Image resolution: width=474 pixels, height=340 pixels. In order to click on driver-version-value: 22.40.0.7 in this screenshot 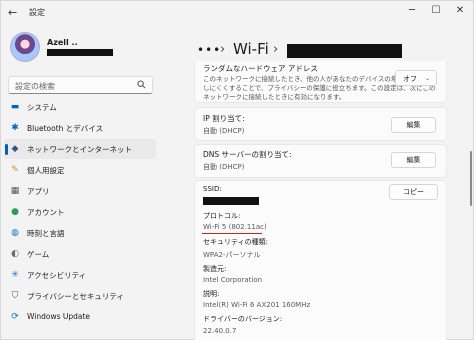, I will do `click(220, 331)`.